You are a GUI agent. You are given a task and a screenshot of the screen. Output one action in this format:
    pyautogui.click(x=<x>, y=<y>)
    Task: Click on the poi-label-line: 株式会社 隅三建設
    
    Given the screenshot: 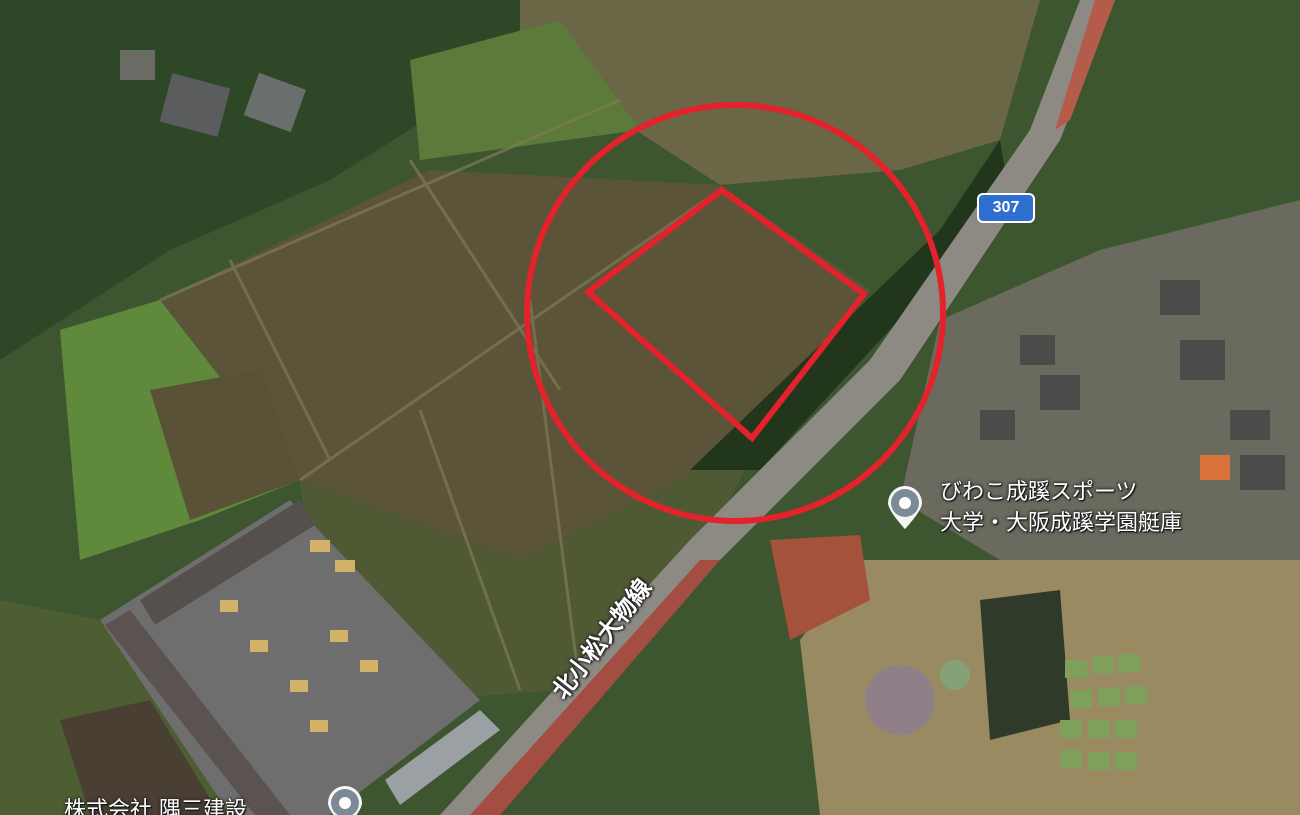 What is the action you would take?
    pyautogui.click(x=155, y=806)
    